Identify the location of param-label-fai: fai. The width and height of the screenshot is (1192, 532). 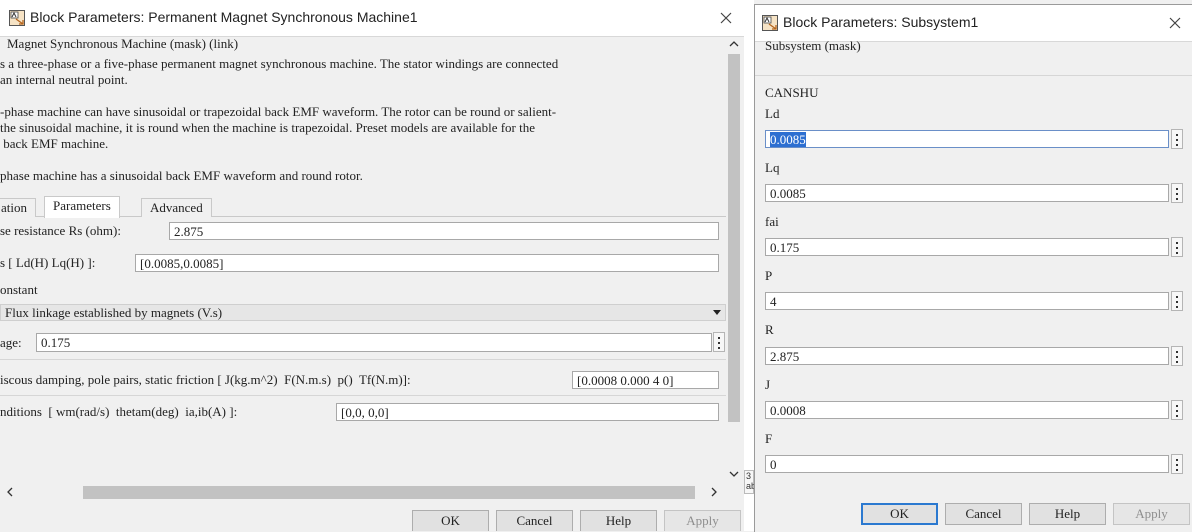
(772, 221).